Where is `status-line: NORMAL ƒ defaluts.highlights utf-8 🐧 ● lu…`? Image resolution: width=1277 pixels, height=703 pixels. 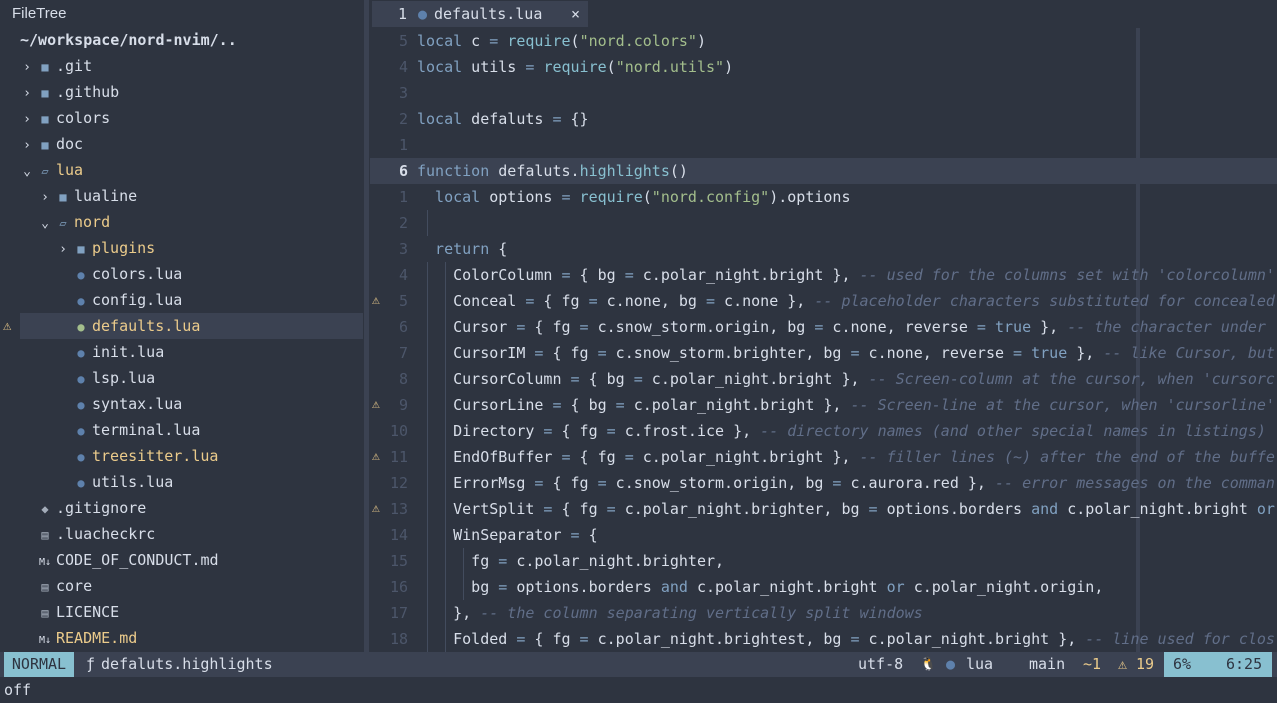
status-line: NORMAL ƒ defaluts.highlights utf-8 🐧 ● lu… is located at coordinates (638, 664).